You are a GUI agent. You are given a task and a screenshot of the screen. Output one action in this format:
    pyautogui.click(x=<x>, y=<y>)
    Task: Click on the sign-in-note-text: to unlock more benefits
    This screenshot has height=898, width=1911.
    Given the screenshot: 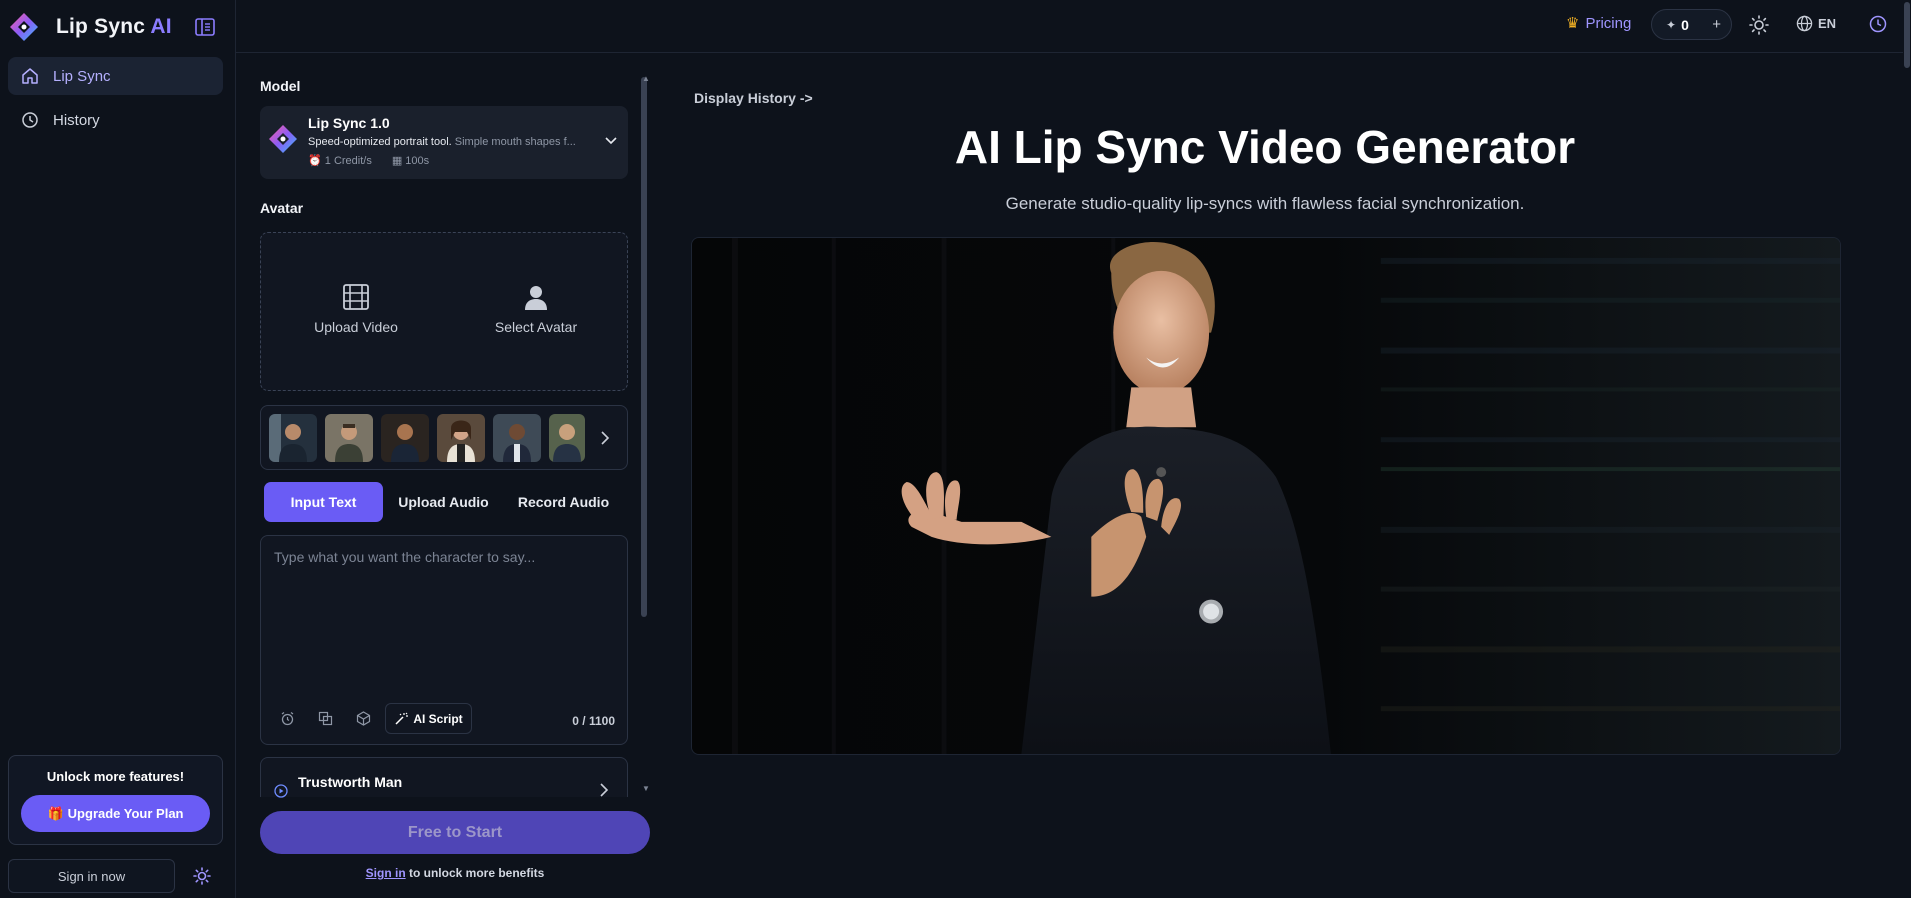 What is the action you would take?
    pyautogui.click(x=475, y=873)
    